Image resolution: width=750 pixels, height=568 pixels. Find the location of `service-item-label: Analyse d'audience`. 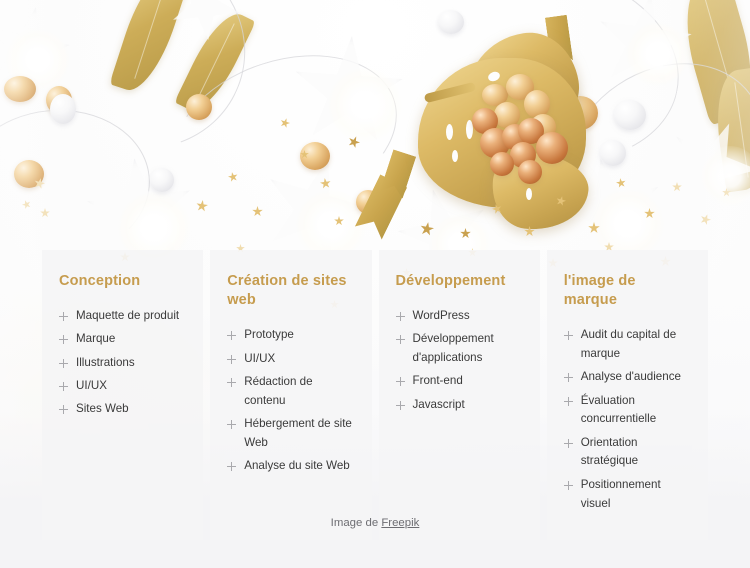

service-item-label: Analyse d'audience is located at coordinates (630, 377).